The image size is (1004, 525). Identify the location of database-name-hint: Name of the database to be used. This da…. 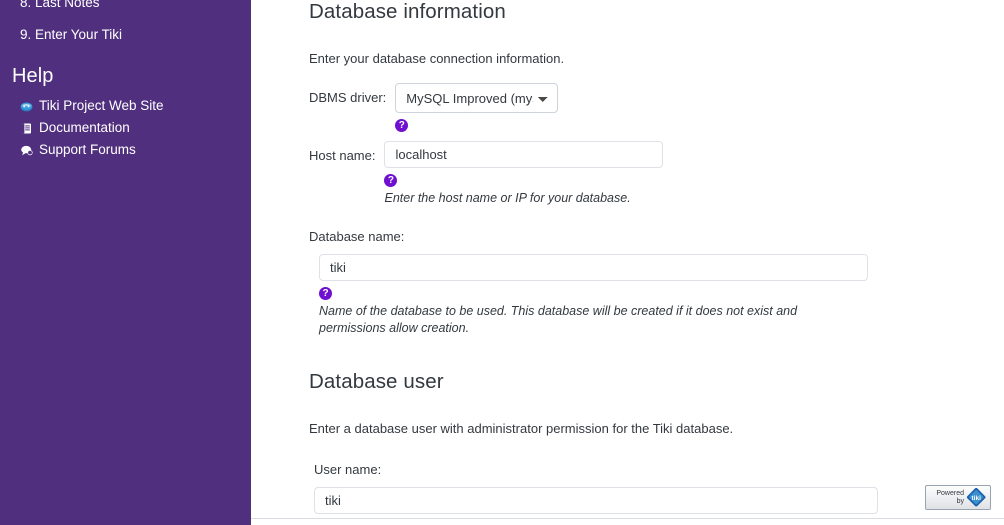
(558, 320).